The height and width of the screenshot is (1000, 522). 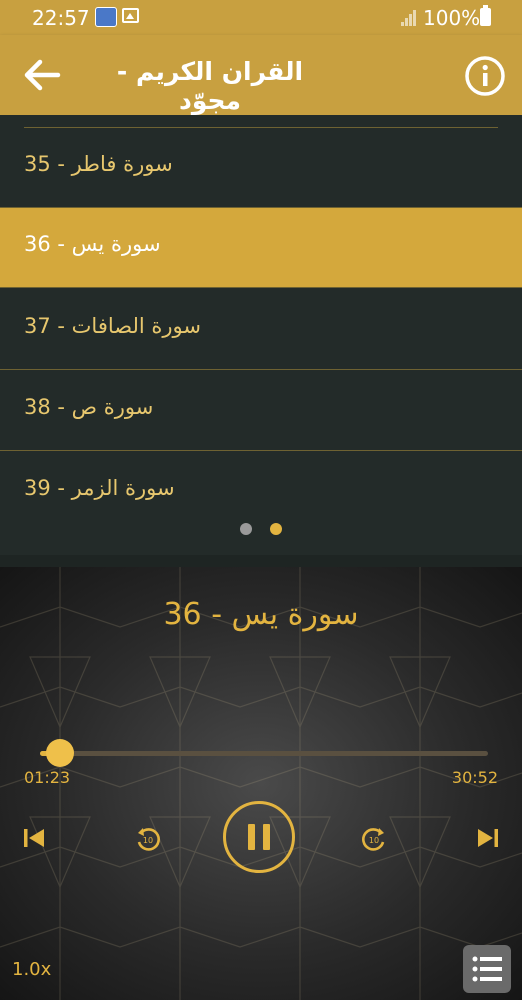 I want to click on rewind-button: 10, so click(x=148, y=839).